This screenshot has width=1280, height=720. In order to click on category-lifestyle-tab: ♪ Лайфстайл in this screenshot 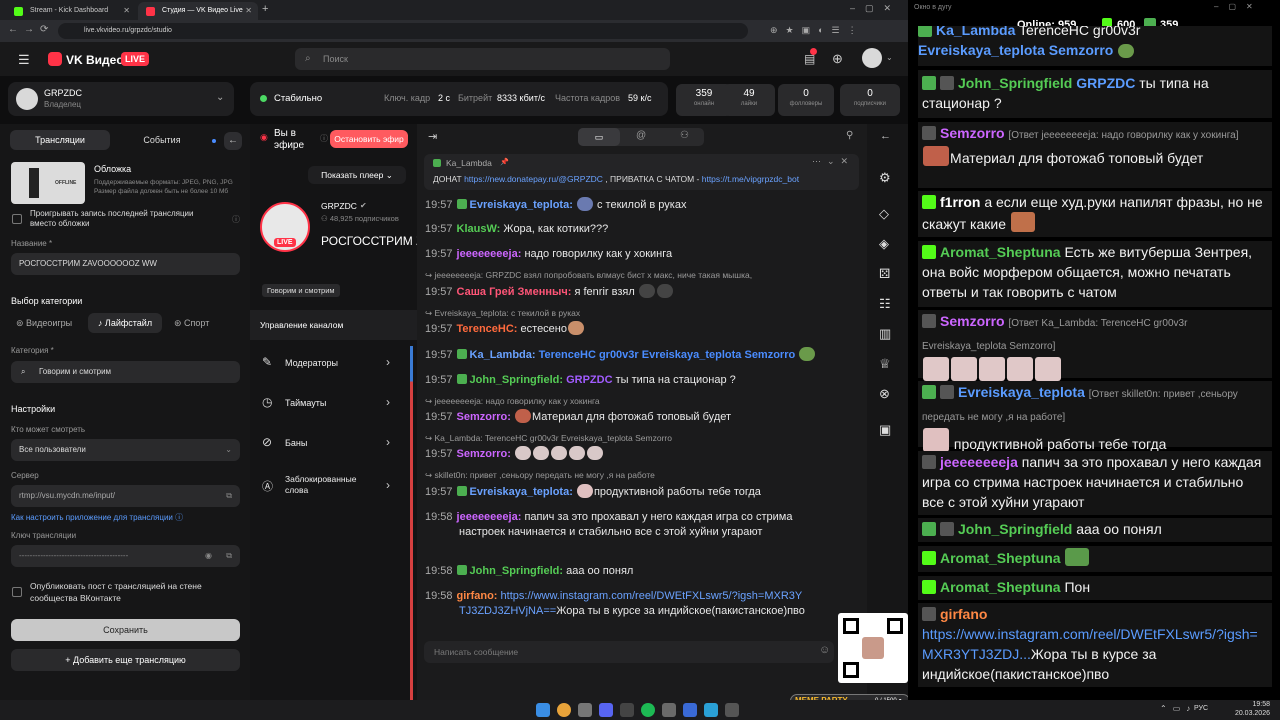, I will do `click(125, 323)`.